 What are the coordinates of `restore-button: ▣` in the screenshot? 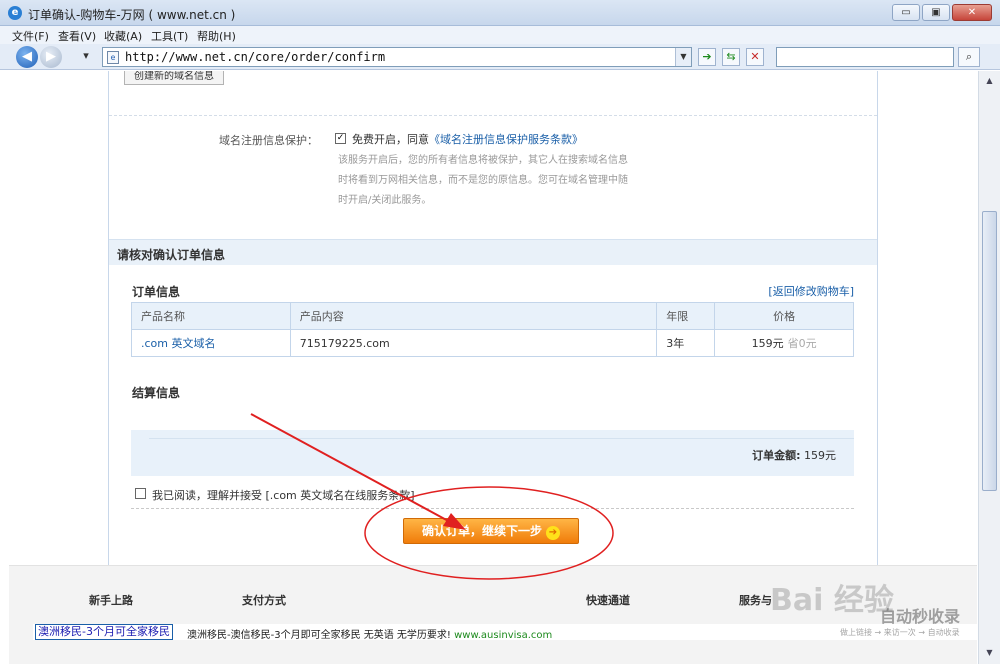 It's located at (936, 12).